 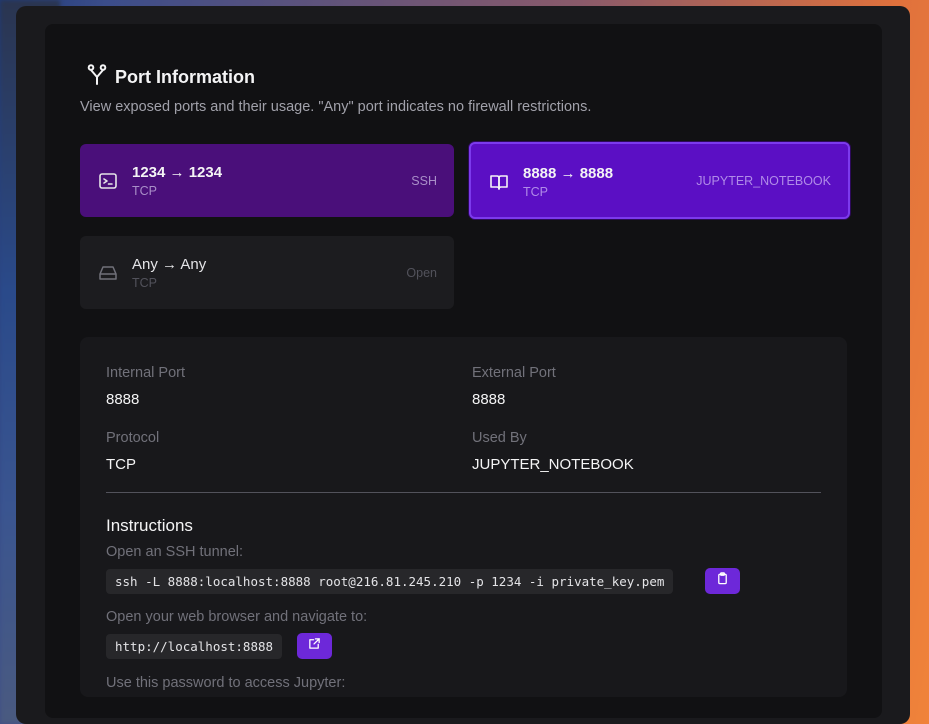 I want to click on clipboard-icon, so click(x=722, y=581).